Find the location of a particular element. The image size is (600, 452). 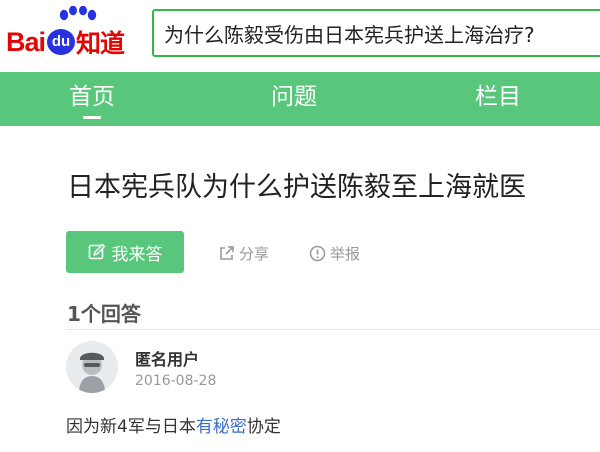

report-button: 举报 is located at coordinates (334, 253).